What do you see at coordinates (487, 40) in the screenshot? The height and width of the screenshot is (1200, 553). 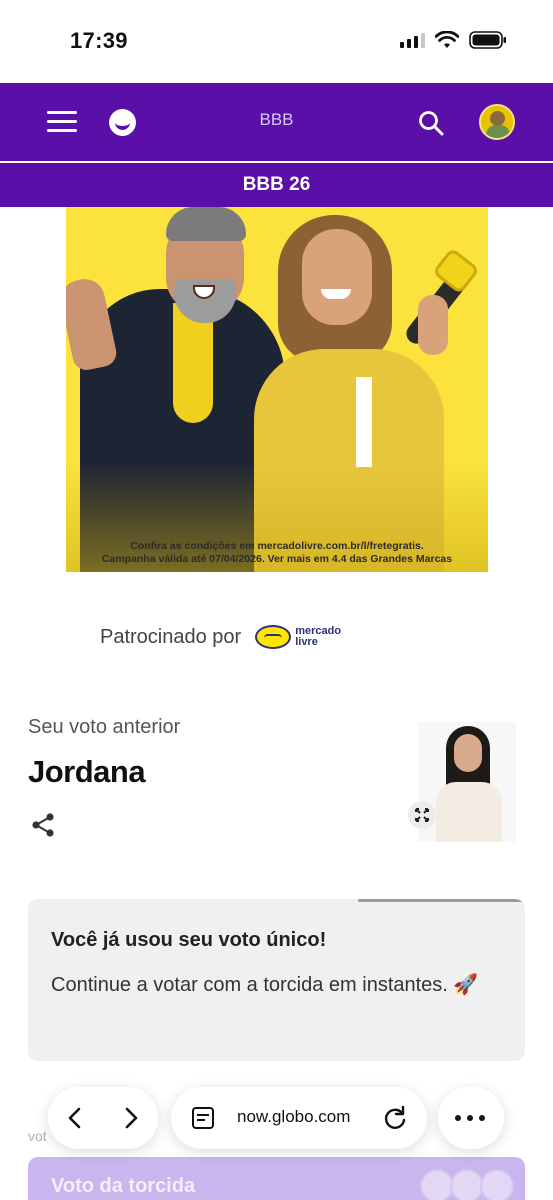 I see `battery-icon` at bounding box center [487, 40].